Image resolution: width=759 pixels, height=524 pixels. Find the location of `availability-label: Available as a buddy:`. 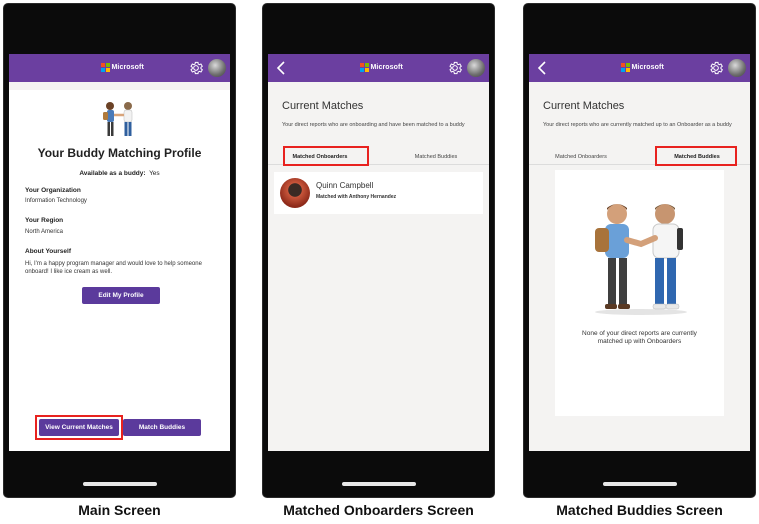

availability-label: Available as a buddy: is located at coordinates (112, 173).